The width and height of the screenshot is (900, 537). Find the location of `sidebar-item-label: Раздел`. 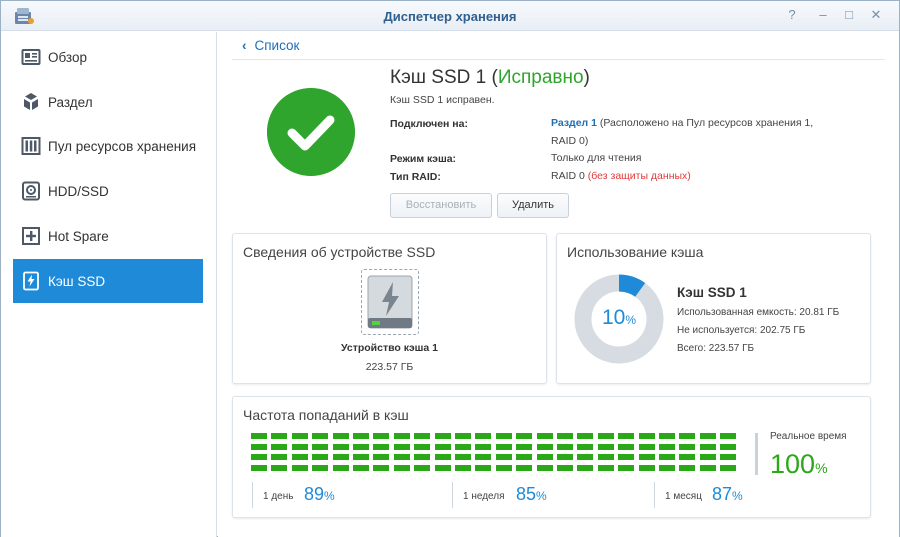

sidebar-item-label: Раздел is located at coordinates (70, 102).